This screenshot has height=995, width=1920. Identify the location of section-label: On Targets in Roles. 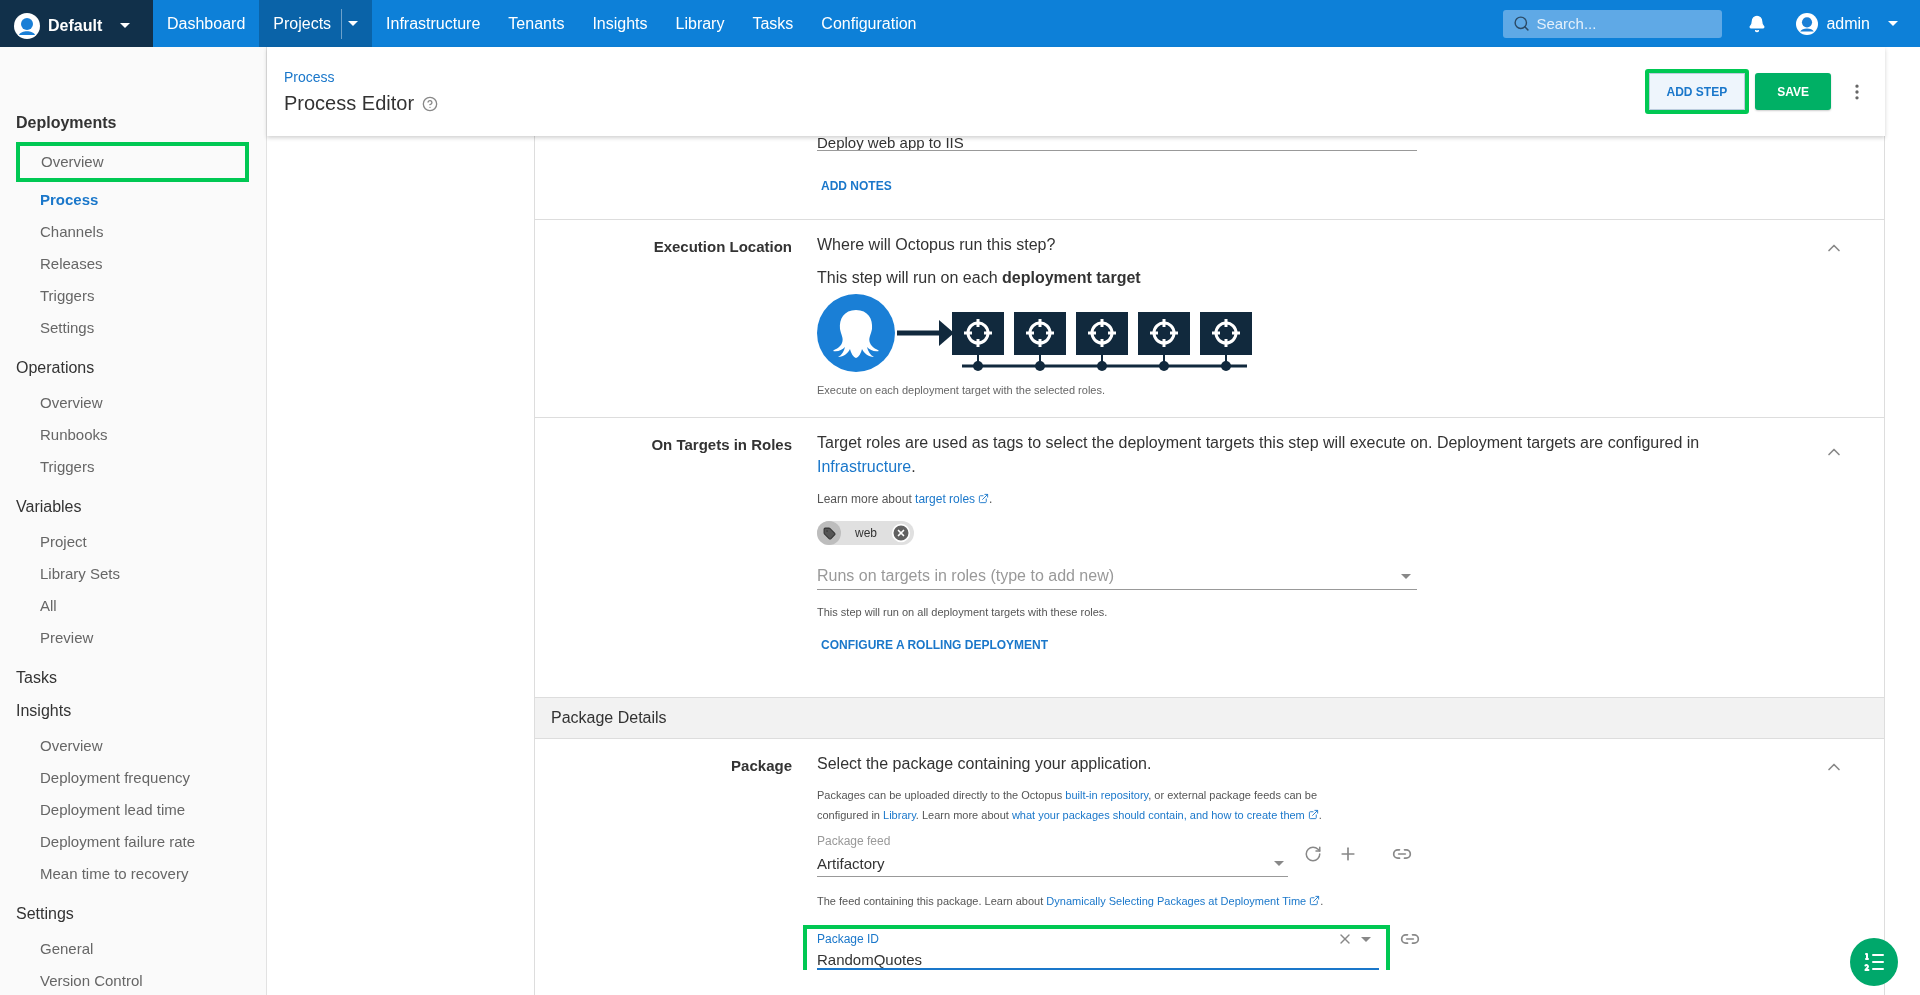
(721, 445).